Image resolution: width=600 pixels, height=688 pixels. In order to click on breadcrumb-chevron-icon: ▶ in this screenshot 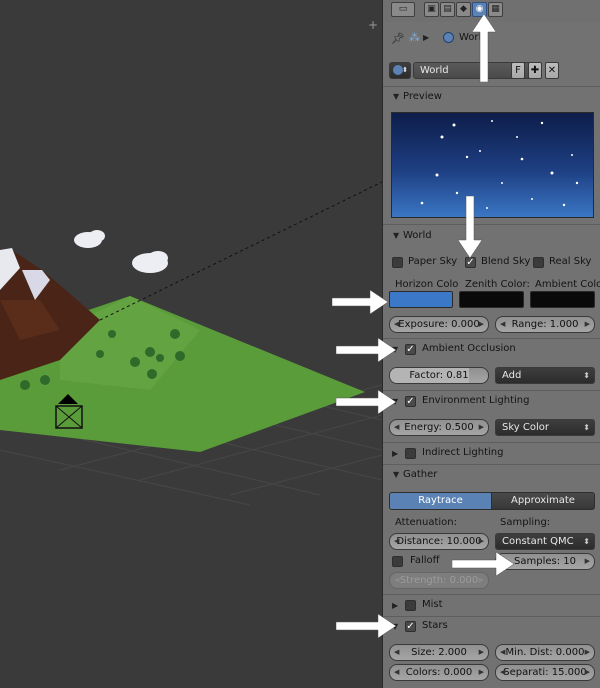, I will do `click(426, 37)`.